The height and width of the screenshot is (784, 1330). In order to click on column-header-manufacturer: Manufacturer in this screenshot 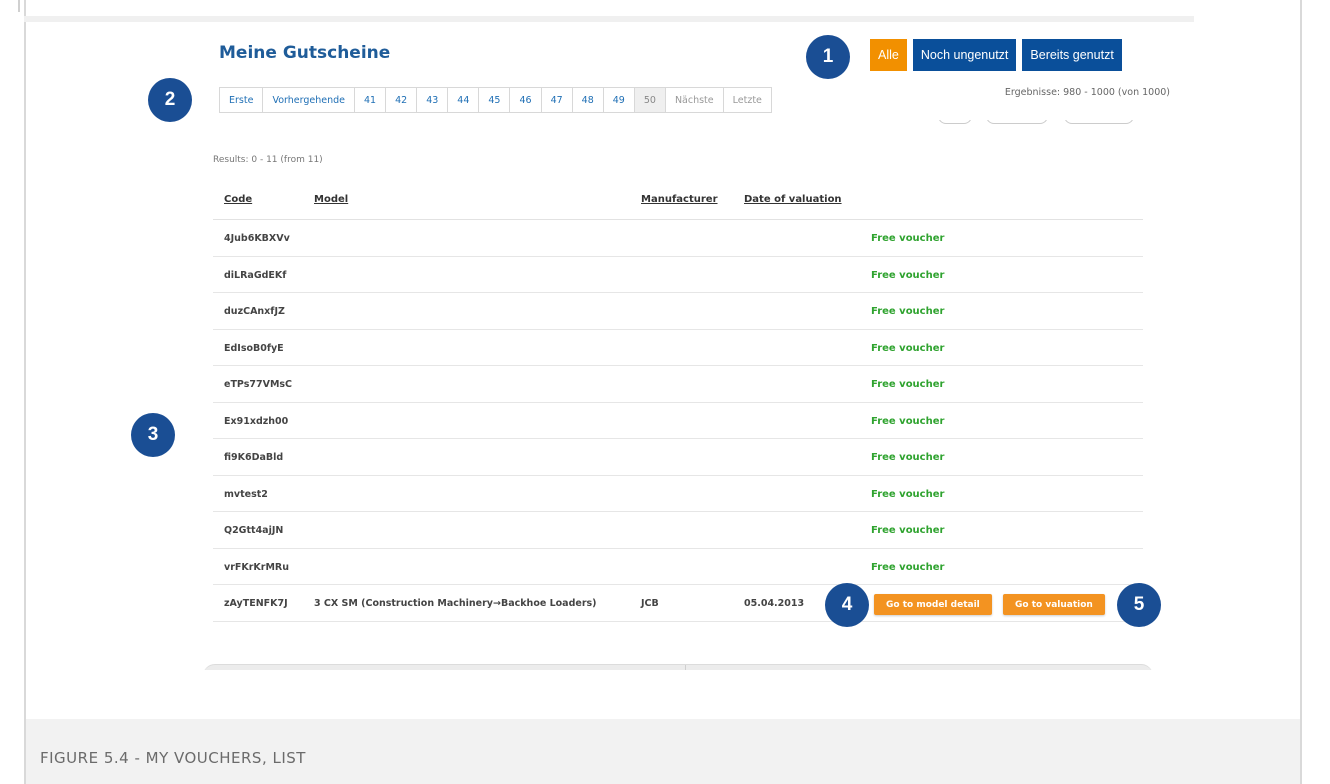, I will do `click(679, 199)`.